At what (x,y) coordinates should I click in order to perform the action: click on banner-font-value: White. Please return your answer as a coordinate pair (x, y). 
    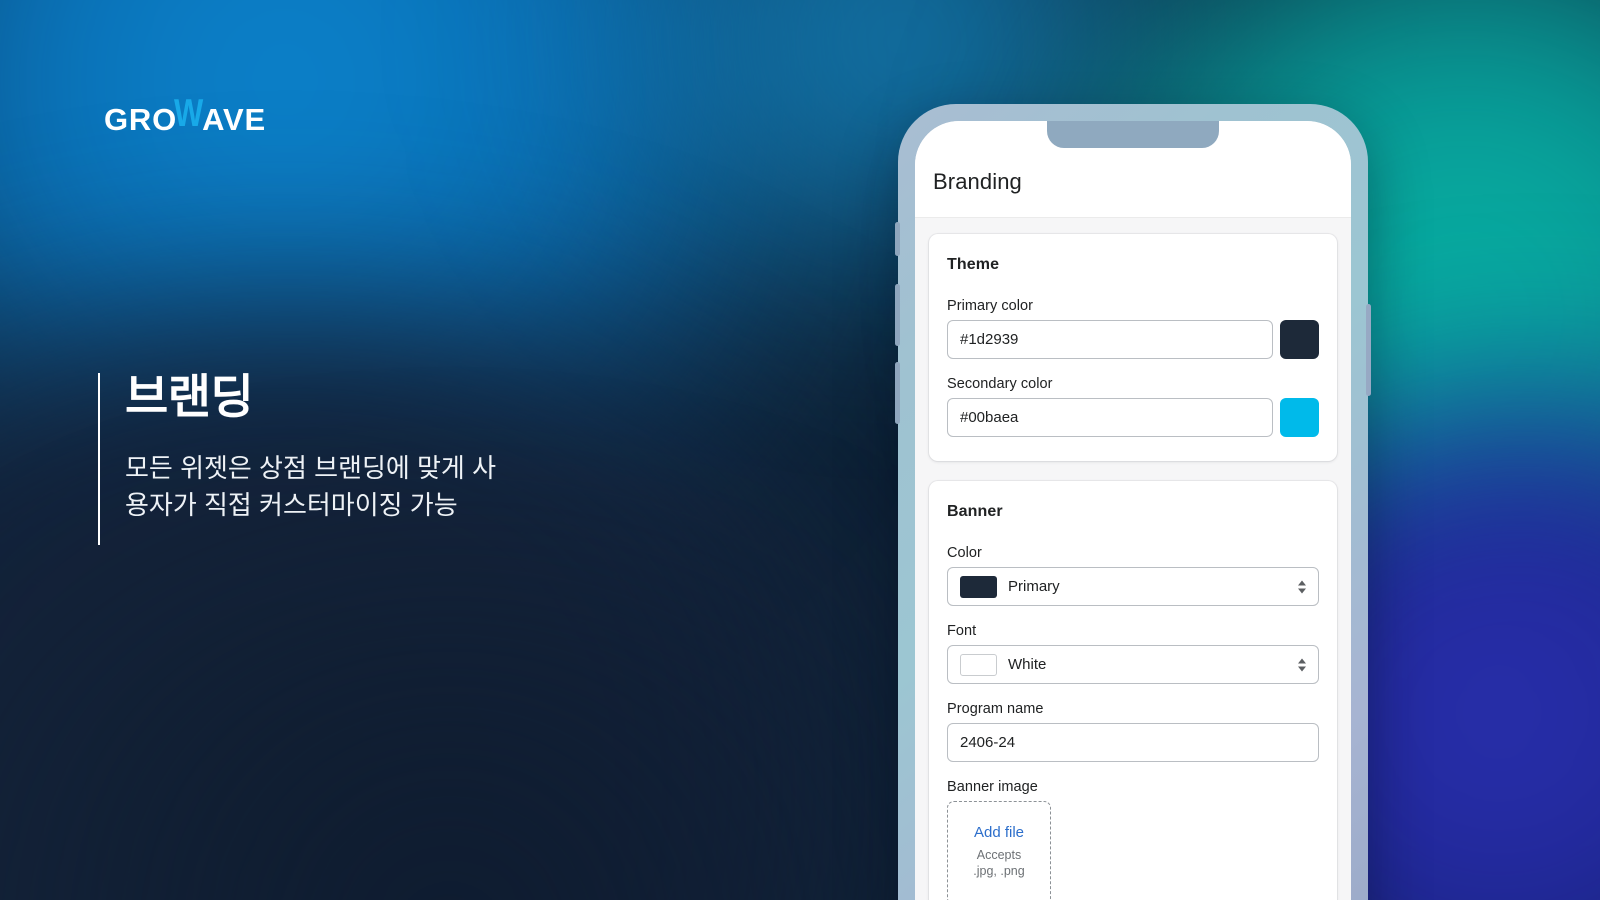
    Looking at the image, I should click on (1027, 664).